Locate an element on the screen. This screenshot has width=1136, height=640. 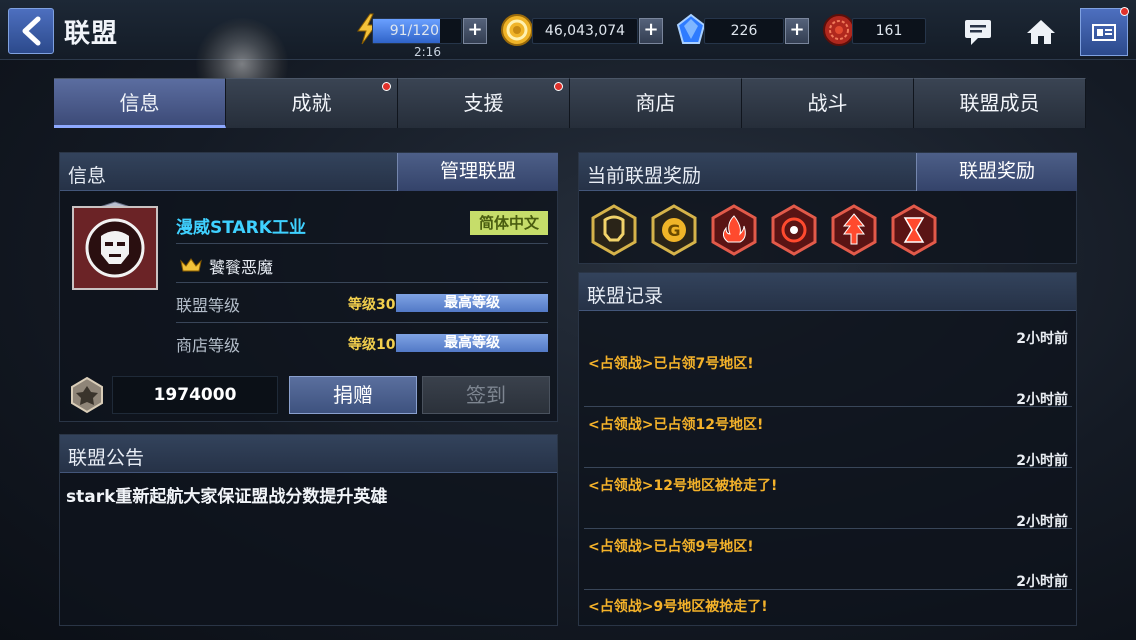
shop-level-value: 等级10 is located at coordinates (372, 345).